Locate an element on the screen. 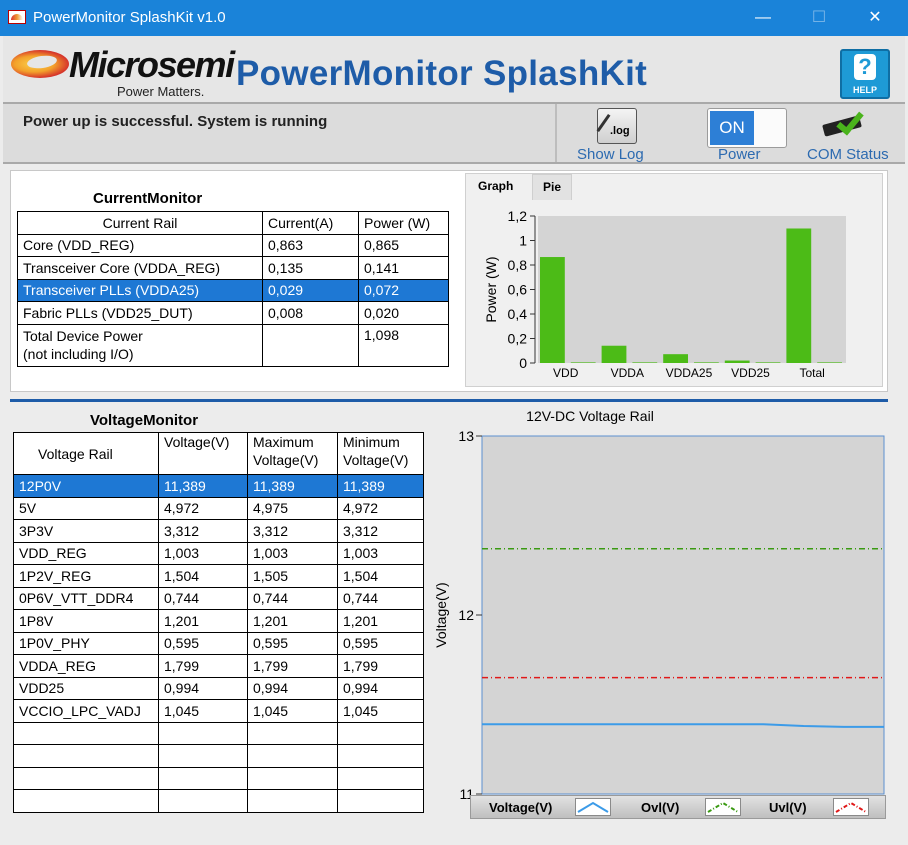  show-log-icon: .log is located at coordinates (616, 126).